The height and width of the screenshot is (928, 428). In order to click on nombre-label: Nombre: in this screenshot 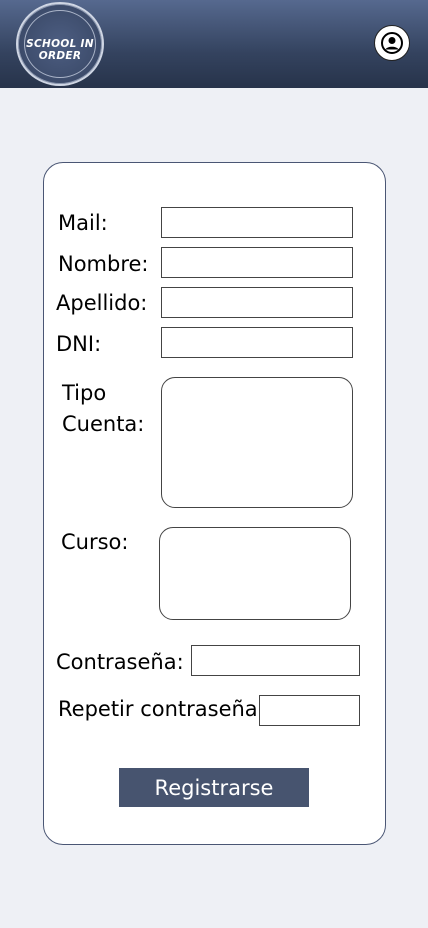, I will do `click(103, 264)`.